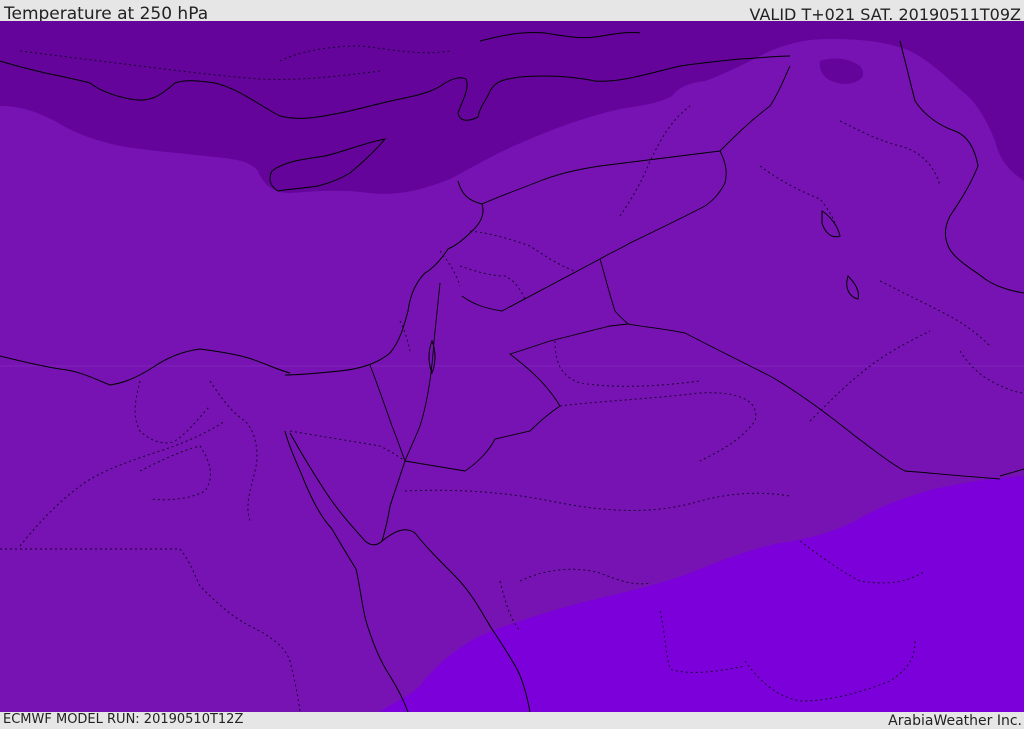 The height and width of the screenshot is (729, 1024). What do you see at coordinates (123, 719) in the screenshot?
I see `model-run-label: ECMWF MODEL RUN: 20190510T12Z` at bounding box center [123, 719].